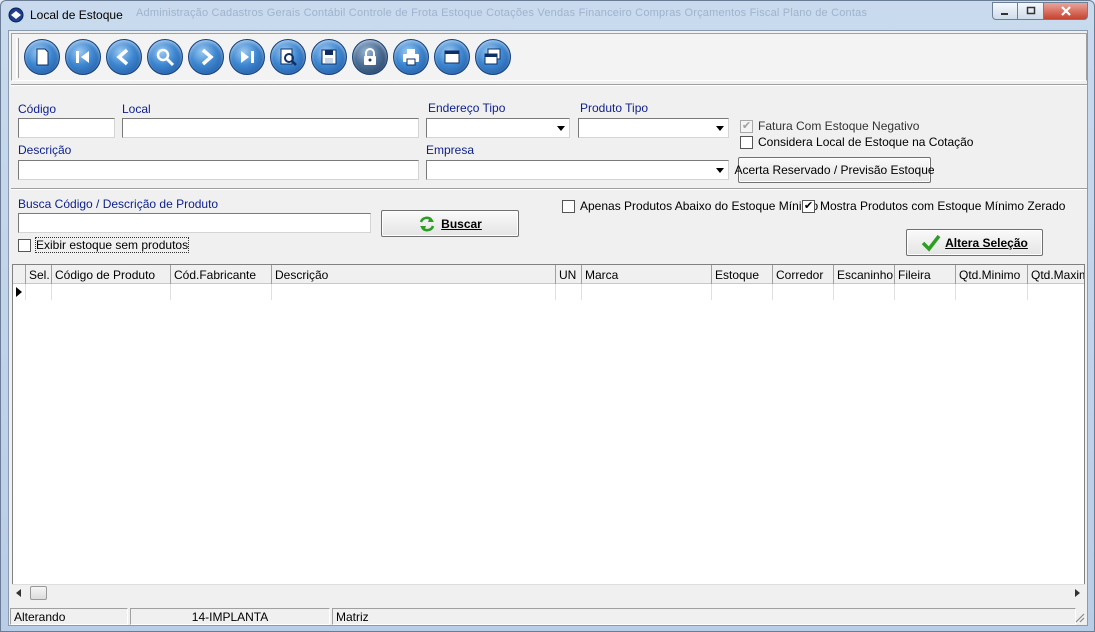  I want to click on altera-selecao-button: Altera Seleção, so click(974, 242).